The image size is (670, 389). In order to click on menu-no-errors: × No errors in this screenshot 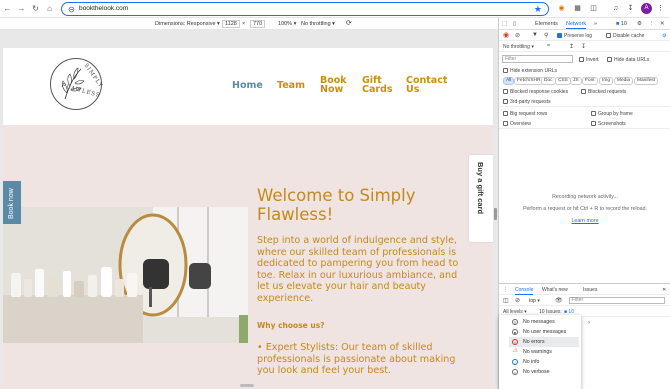, I will do `click(544, 342)`.